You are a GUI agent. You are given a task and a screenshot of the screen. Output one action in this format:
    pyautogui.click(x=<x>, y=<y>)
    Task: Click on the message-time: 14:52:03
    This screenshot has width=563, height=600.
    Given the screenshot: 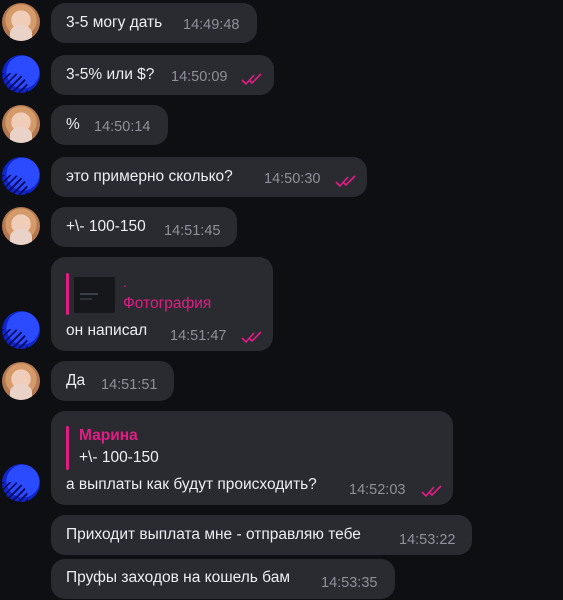 What is the action you would take?
    pyautogui.click(x=377, y=490)
    